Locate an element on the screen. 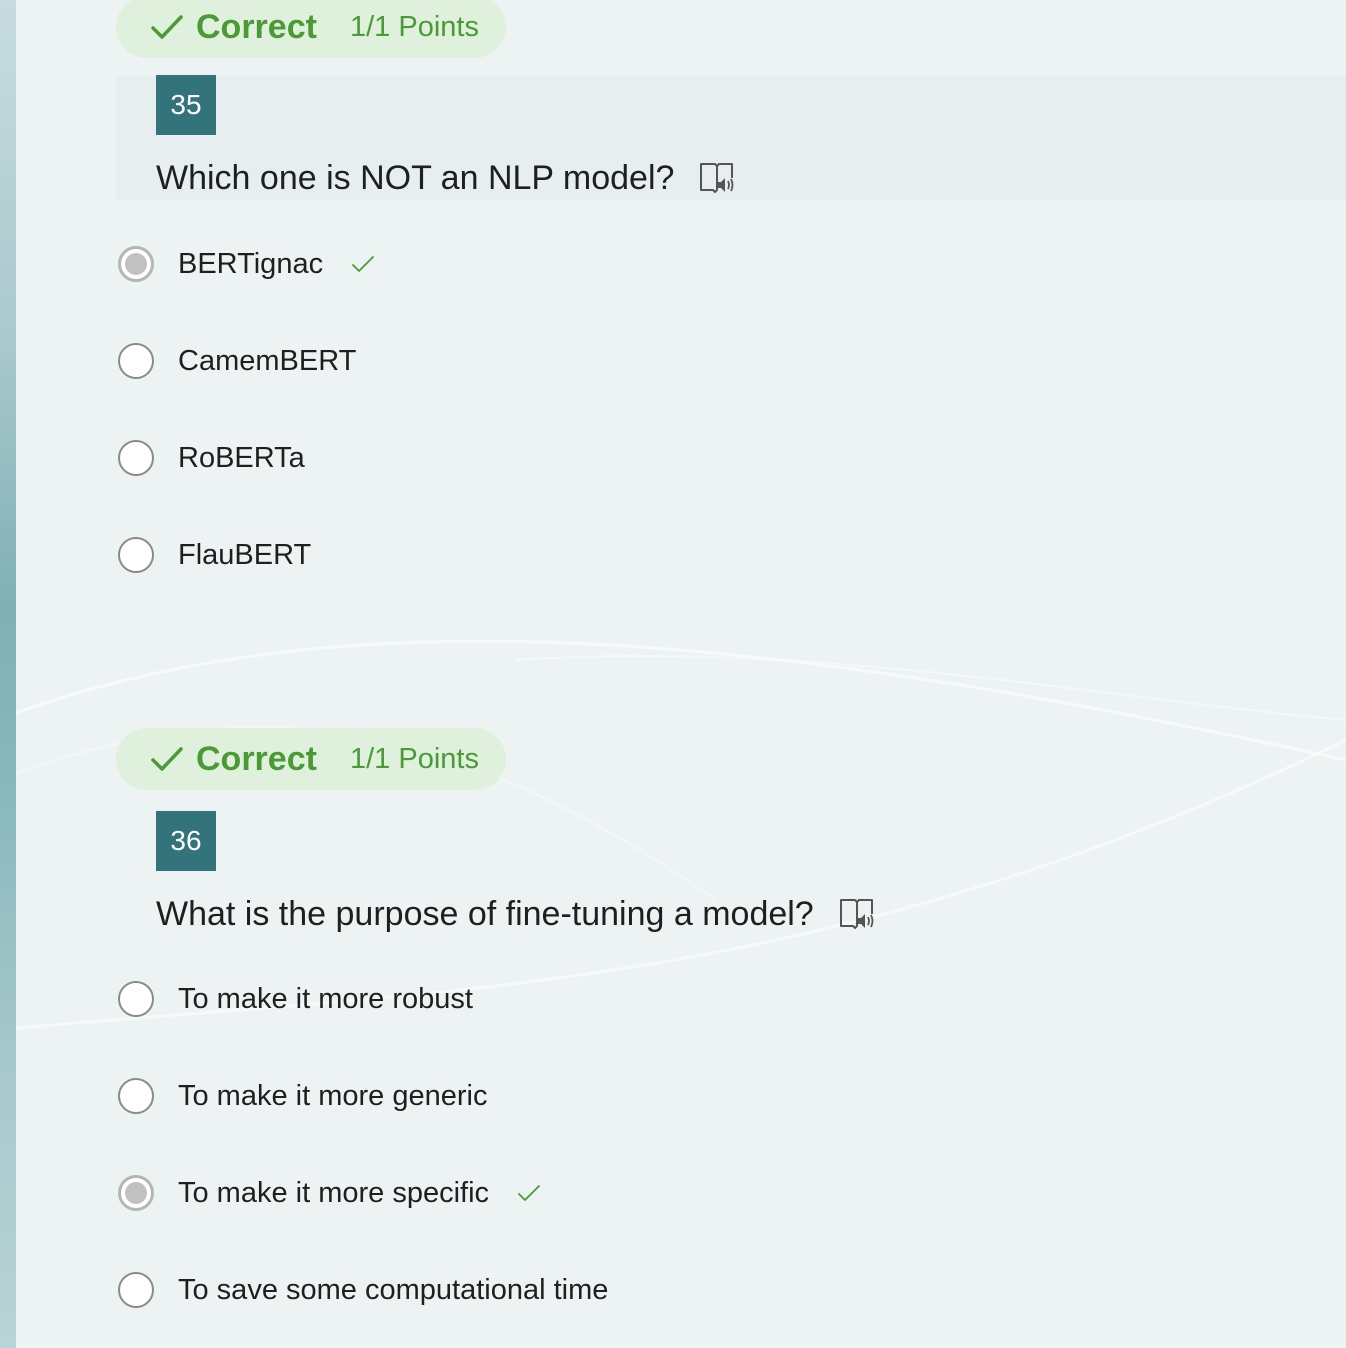 This screenshot has width=1346, height=1348. question-text-row: Which one is NOT an NLP model? is located at coordinates (446, 178).